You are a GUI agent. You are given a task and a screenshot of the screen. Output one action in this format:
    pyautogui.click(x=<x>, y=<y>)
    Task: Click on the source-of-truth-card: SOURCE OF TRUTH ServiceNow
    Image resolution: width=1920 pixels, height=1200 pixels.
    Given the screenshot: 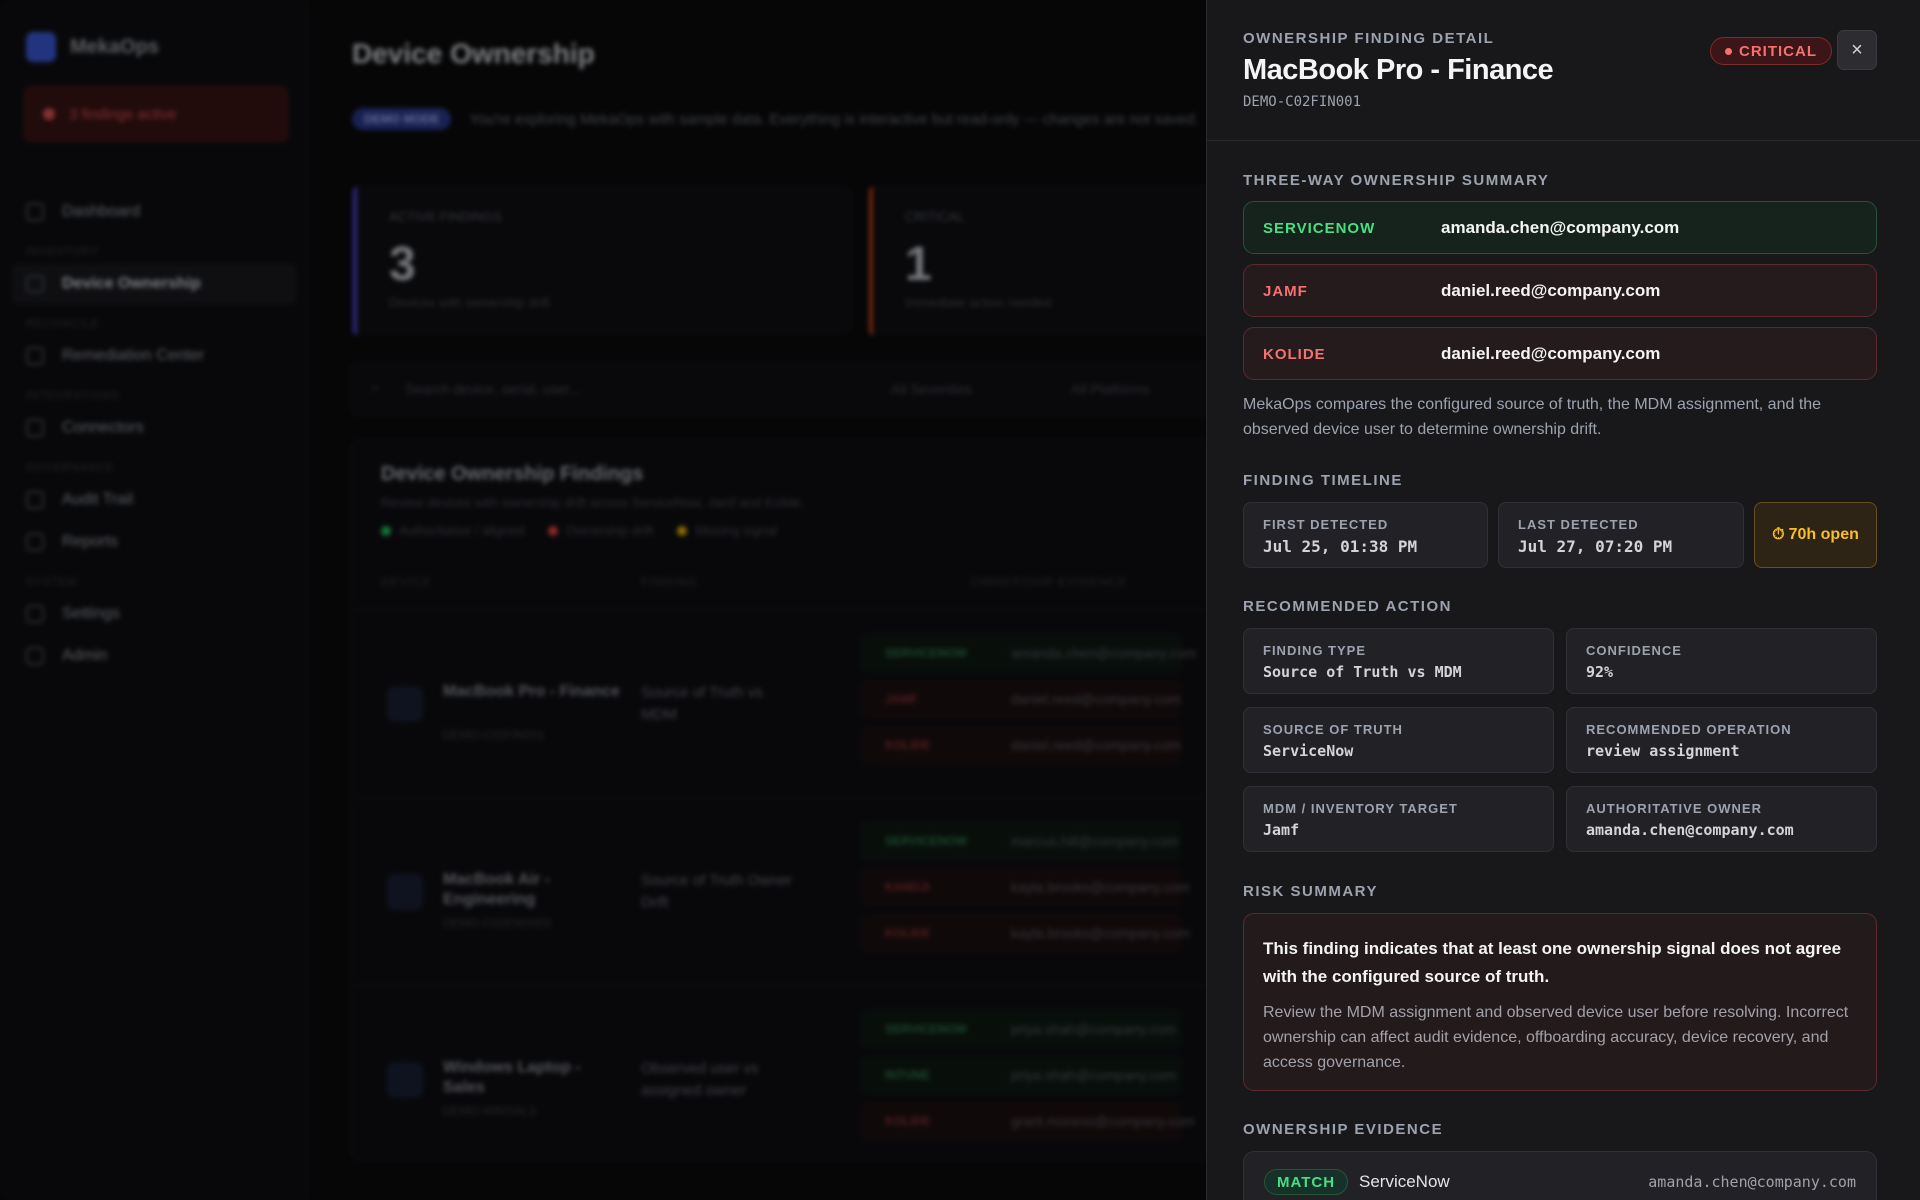 What is the action you would take?
    pyautogui.click(x=1398, y=740)
    